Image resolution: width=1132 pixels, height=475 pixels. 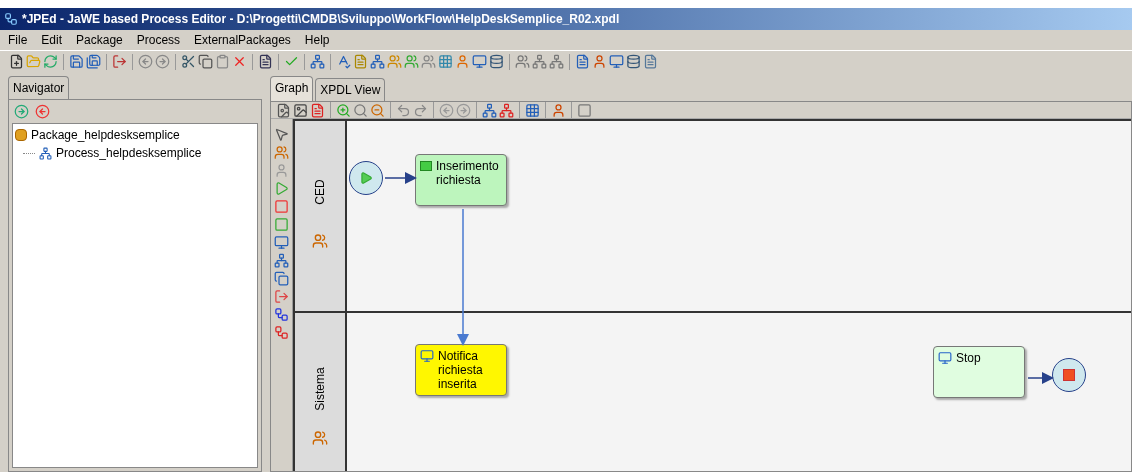 I want to click on save-icon, so click(x=76, y=61).